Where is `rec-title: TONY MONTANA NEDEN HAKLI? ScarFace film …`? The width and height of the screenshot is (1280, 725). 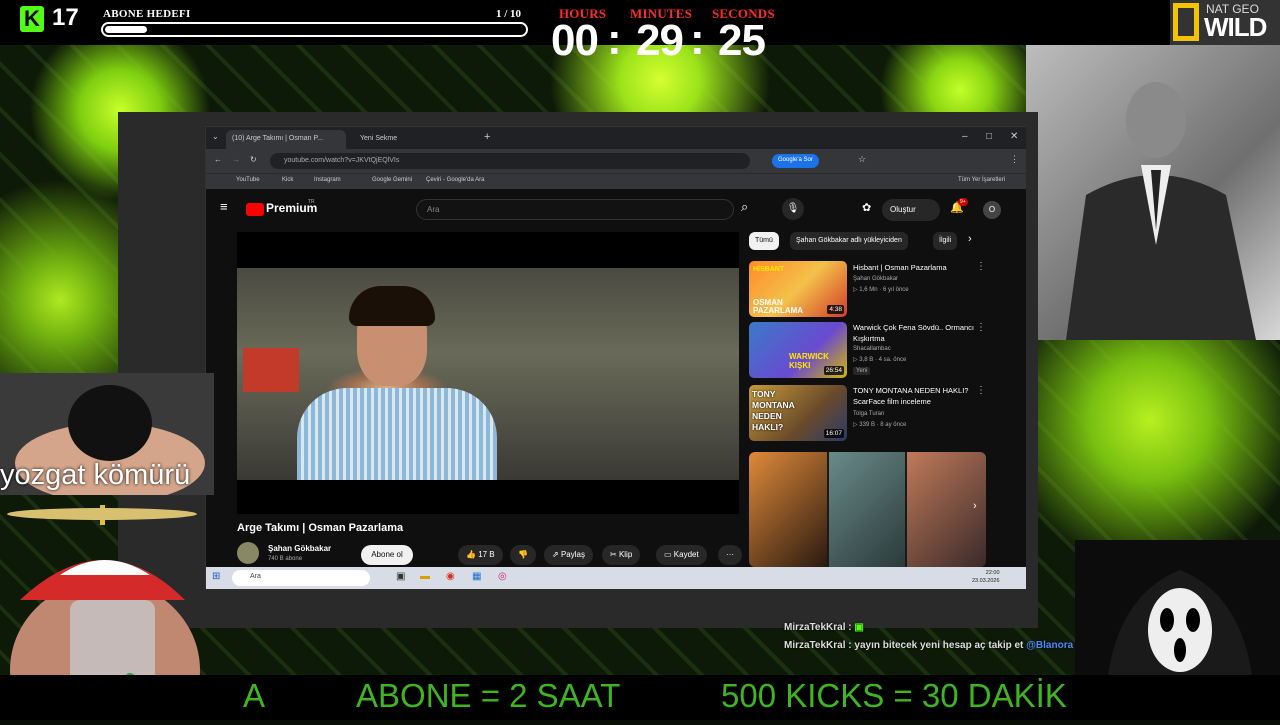
rec-title: TONY MONTANA NEDEN HAKLI? ScarFace film … is located at coordinates (918, 396).